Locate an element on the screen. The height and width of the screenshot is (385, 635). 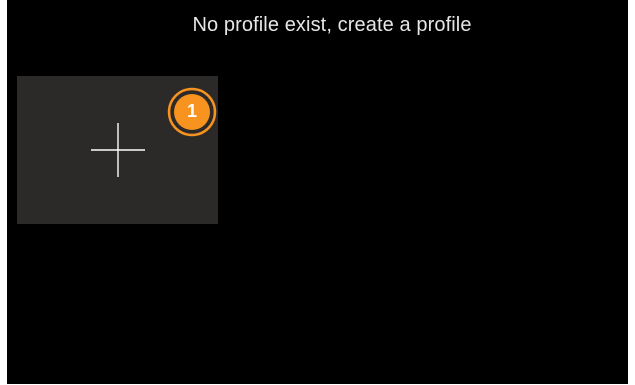
create-profile-button: 1 is located at coordinates (117, 150).